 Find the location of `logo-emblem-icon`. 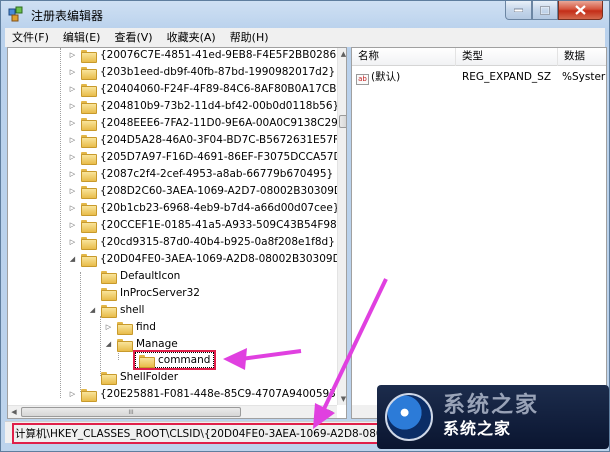

logo-emblem-icon is located at coordinates (409, 417).